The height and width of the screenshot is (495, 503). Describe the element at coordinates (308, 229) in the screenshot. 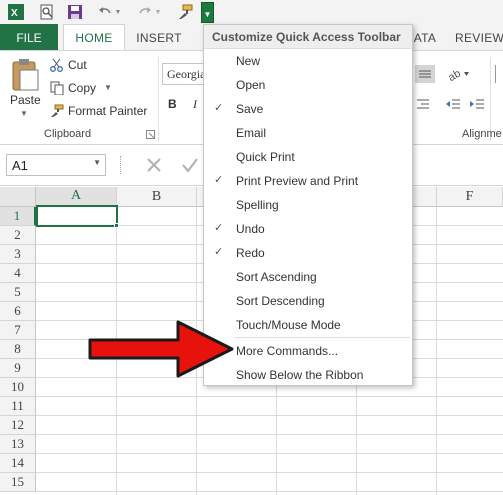

I see `menu-item-undo: ✓ Undo` at that location.